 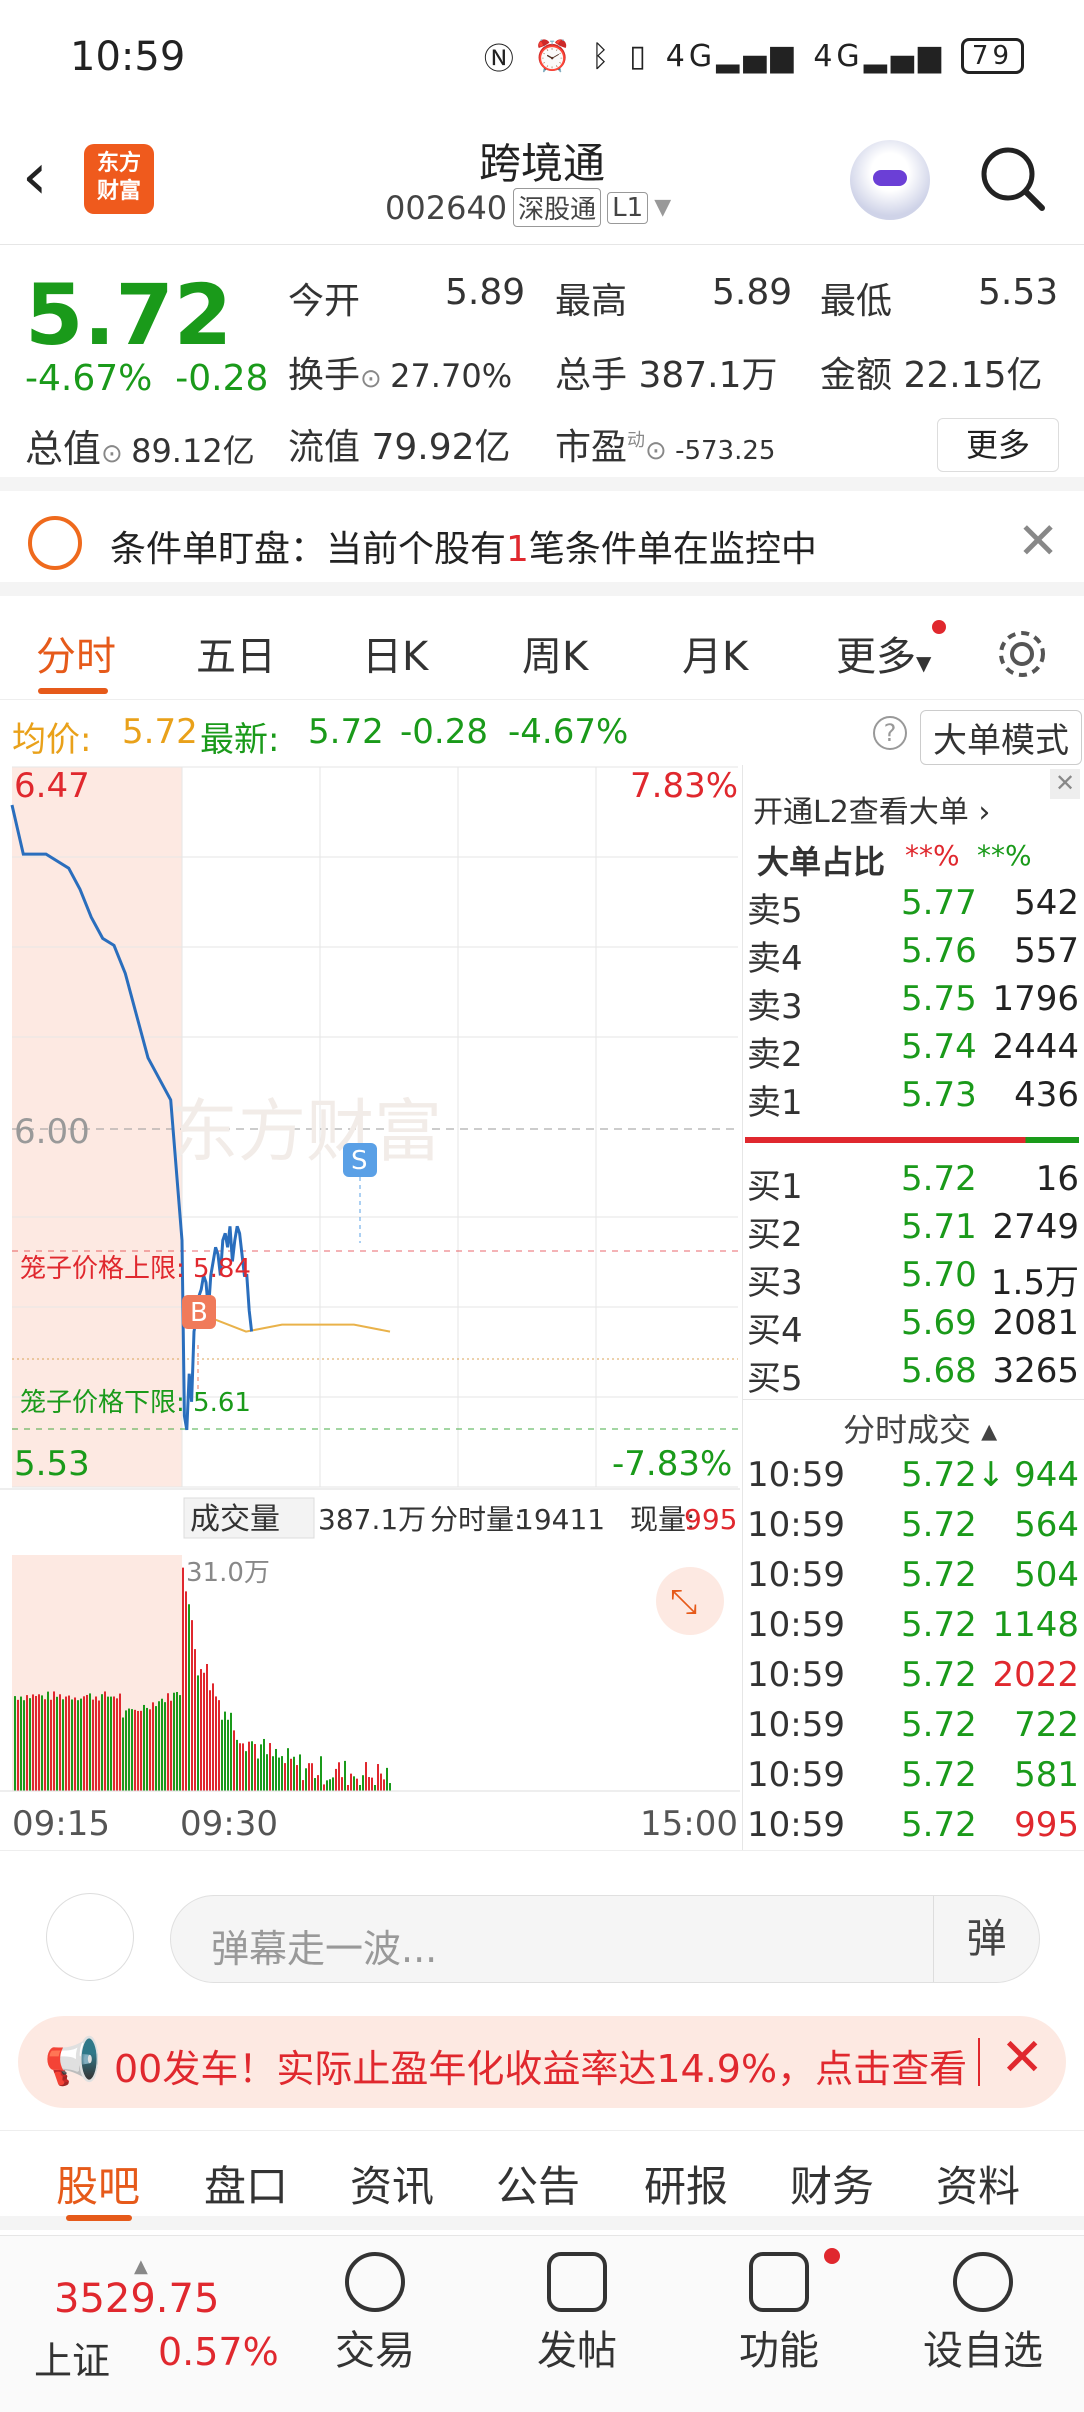 What do you see at coordinates (151, 2321) in the screenshot?
I see `index-ticker: ▲ 3529.75 上证 0.57%` at bounding box center [151, 2321].